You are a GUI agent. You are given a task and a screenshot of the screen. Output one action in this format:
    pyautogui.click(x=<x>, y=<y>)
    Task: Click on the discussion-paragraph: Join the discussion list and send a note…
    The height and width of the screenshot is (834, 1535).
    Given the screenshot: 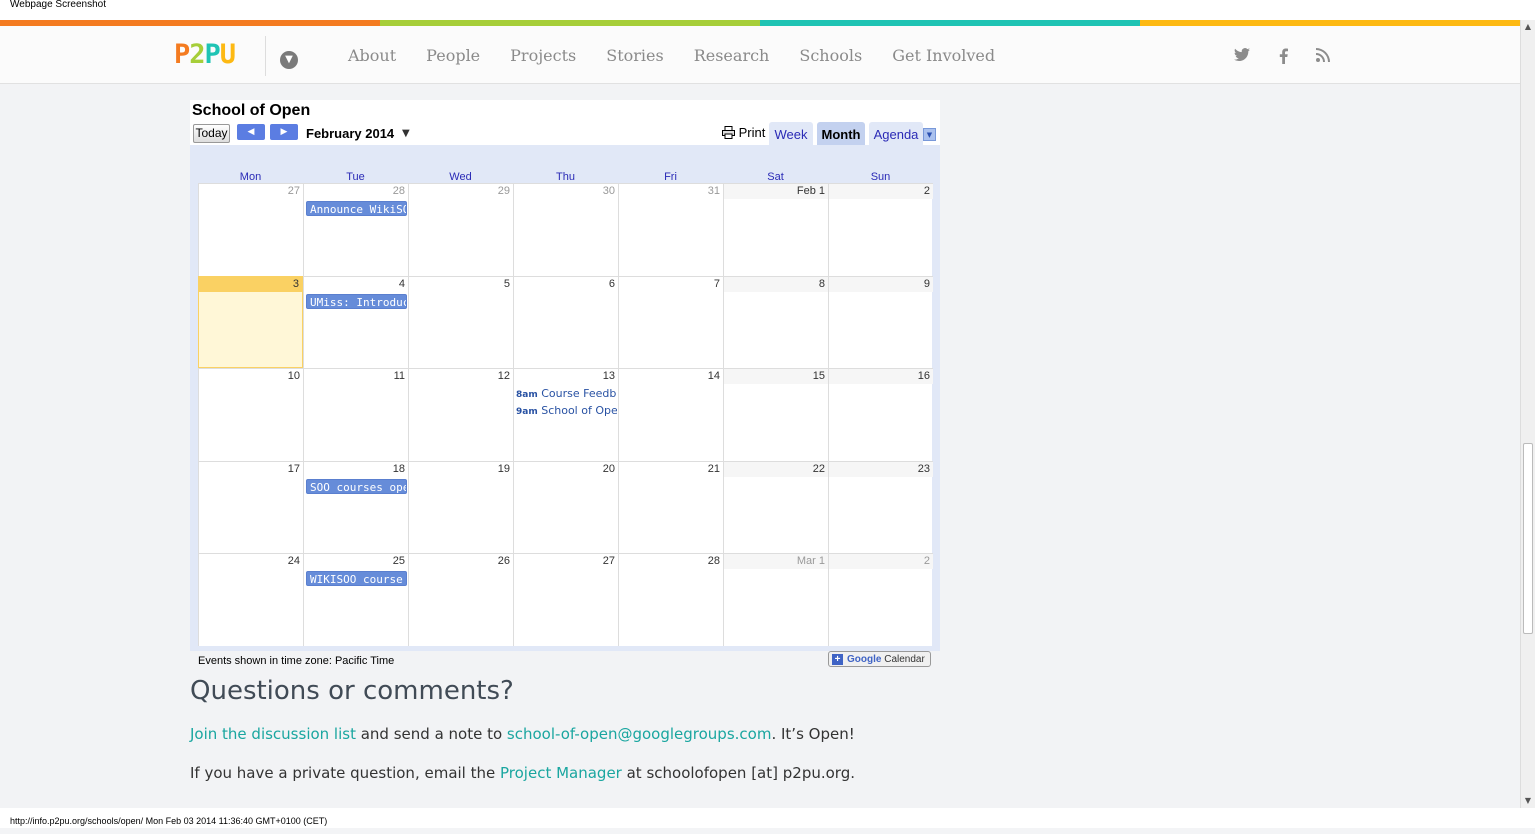 What is the action you would take?
    pyautogui.click(x=522, y=734)
    